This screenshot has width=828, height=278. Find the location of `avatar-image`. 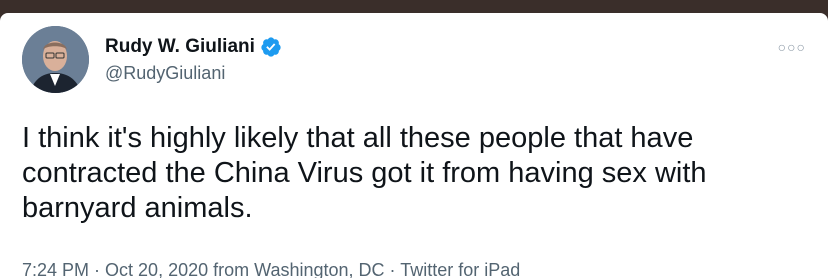

avatar-image is located at coordinates (55, 59).